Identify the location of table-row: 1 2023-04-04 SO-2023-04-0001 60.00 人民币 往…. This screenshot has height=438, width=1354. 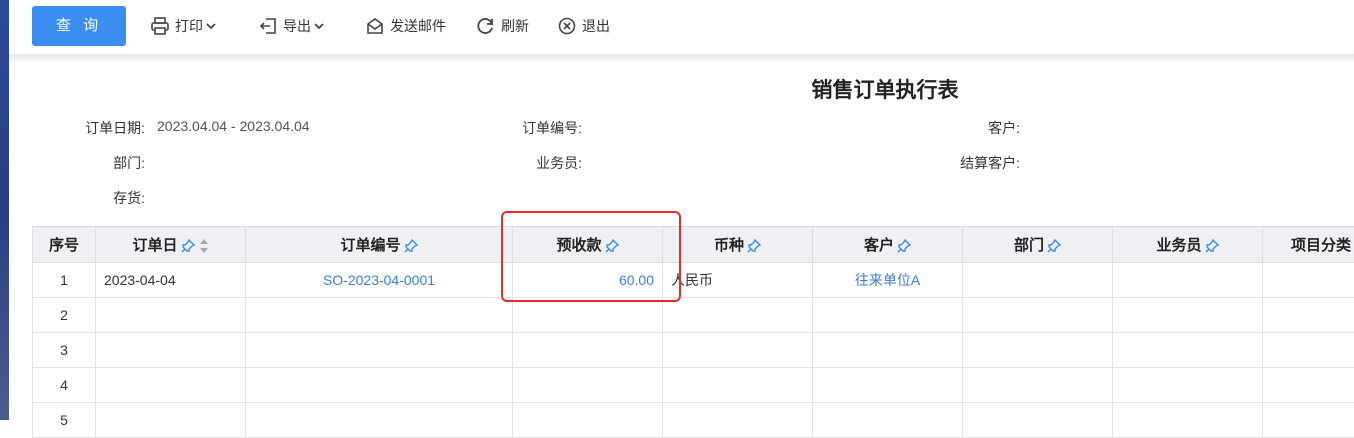
(693, 280).